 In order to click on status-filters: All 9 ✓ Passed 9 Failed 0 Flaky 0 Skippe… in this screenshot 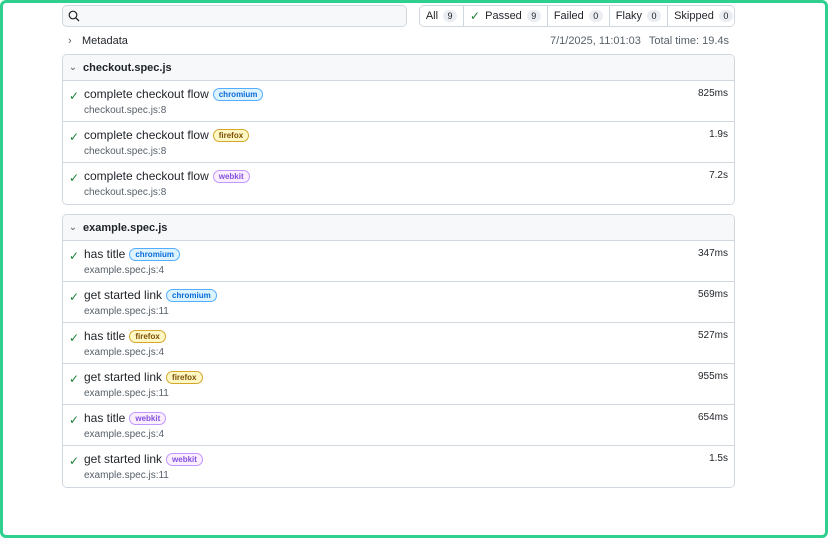, I will do `click(576, 16)`.